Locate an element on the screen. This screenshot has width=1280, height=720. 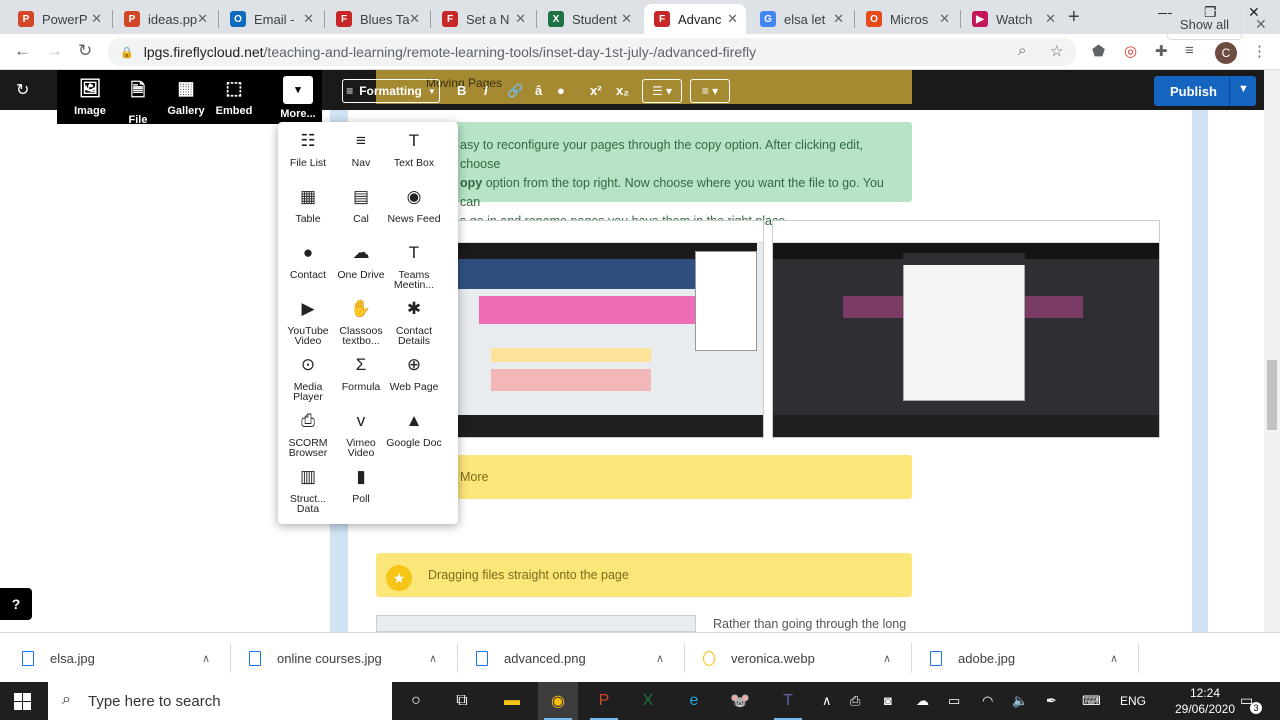
more-item-vimeo-video: v Vimeo Video is located at coordinates (361, 433).